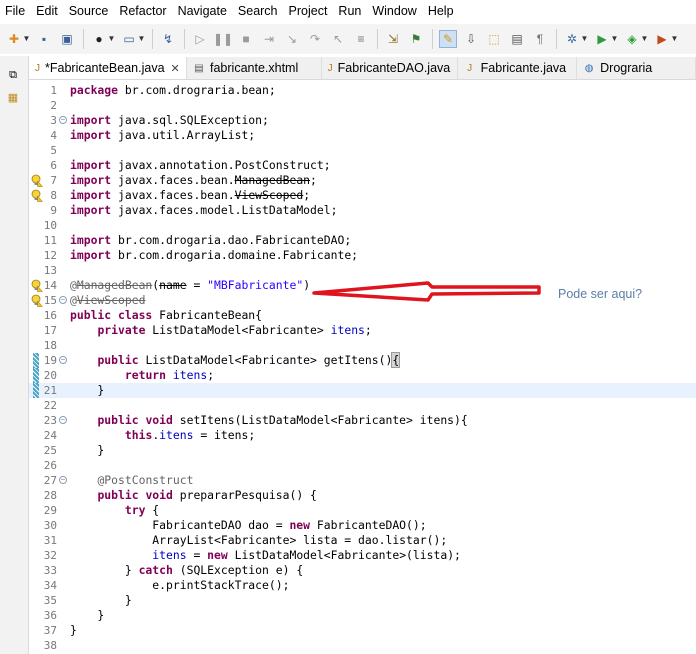  I want to click on annotation-note: Pode ser aqui?, so click(600, 294).